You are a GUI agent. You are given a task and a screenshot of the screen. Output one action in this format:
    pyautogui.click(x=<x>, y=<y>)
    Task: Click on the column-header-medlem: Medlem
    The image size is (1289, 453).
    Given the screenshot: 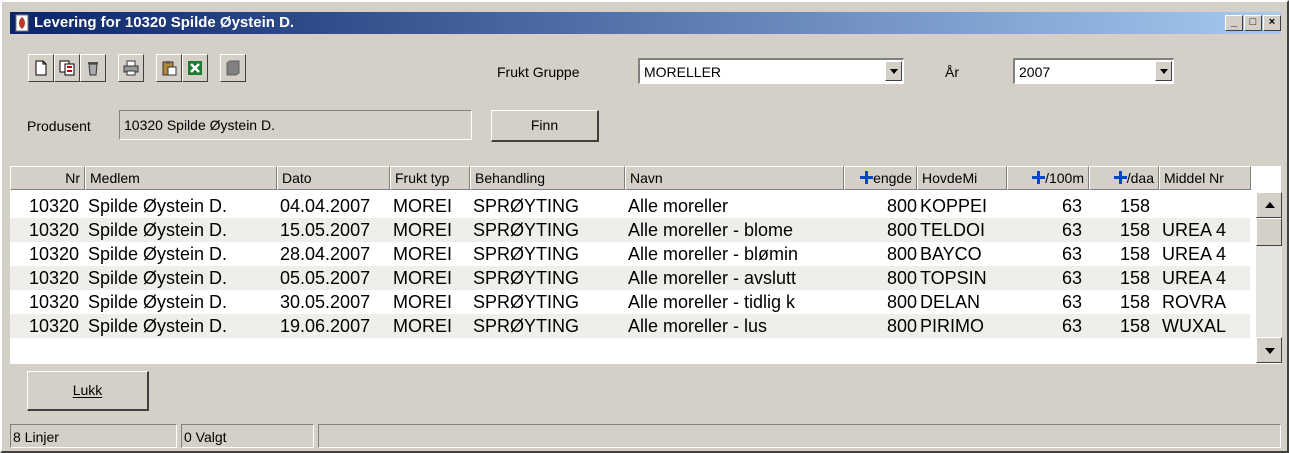 What is the action you would take?
    pyautogui.click(x=181, y=178)
    